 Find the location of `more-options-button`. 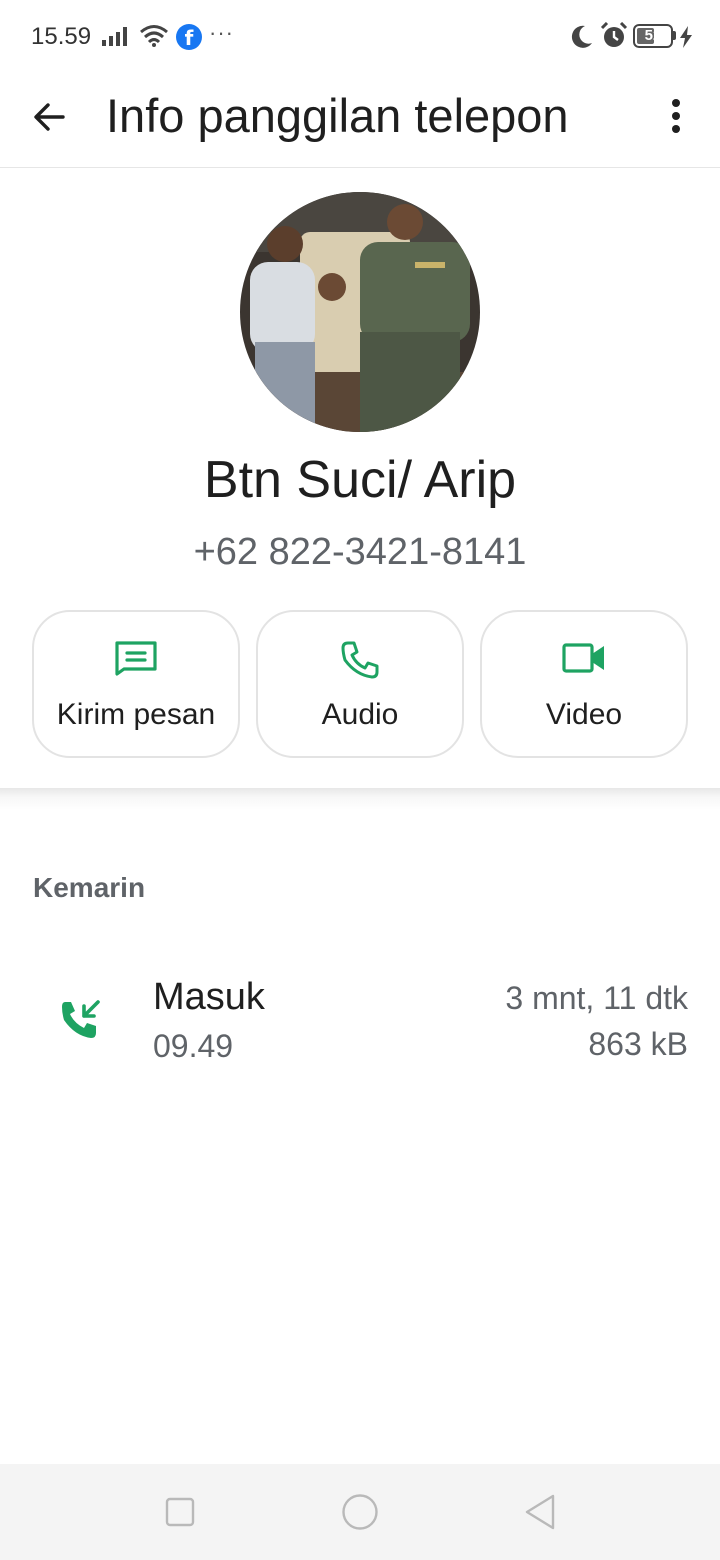

more-options-button is located at coordinates (676, 116).